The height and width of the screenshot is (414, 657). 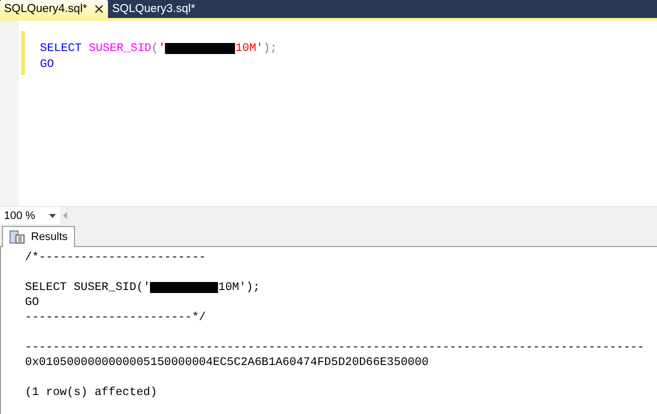 I want to click on document-grid-icon, so click(x=17, y=237).